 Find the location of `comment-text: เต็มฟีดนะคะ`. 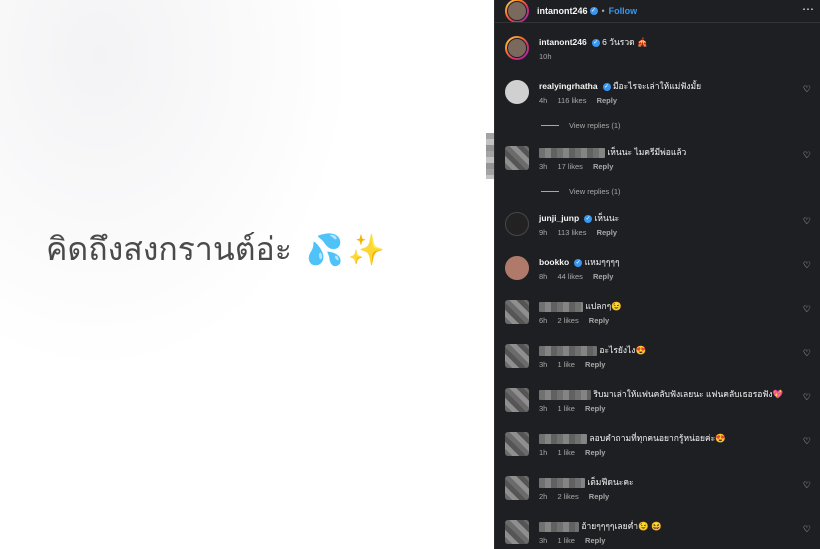

comment-text: เต็มฟีดนะคะ is located at coordinates (610, 482).